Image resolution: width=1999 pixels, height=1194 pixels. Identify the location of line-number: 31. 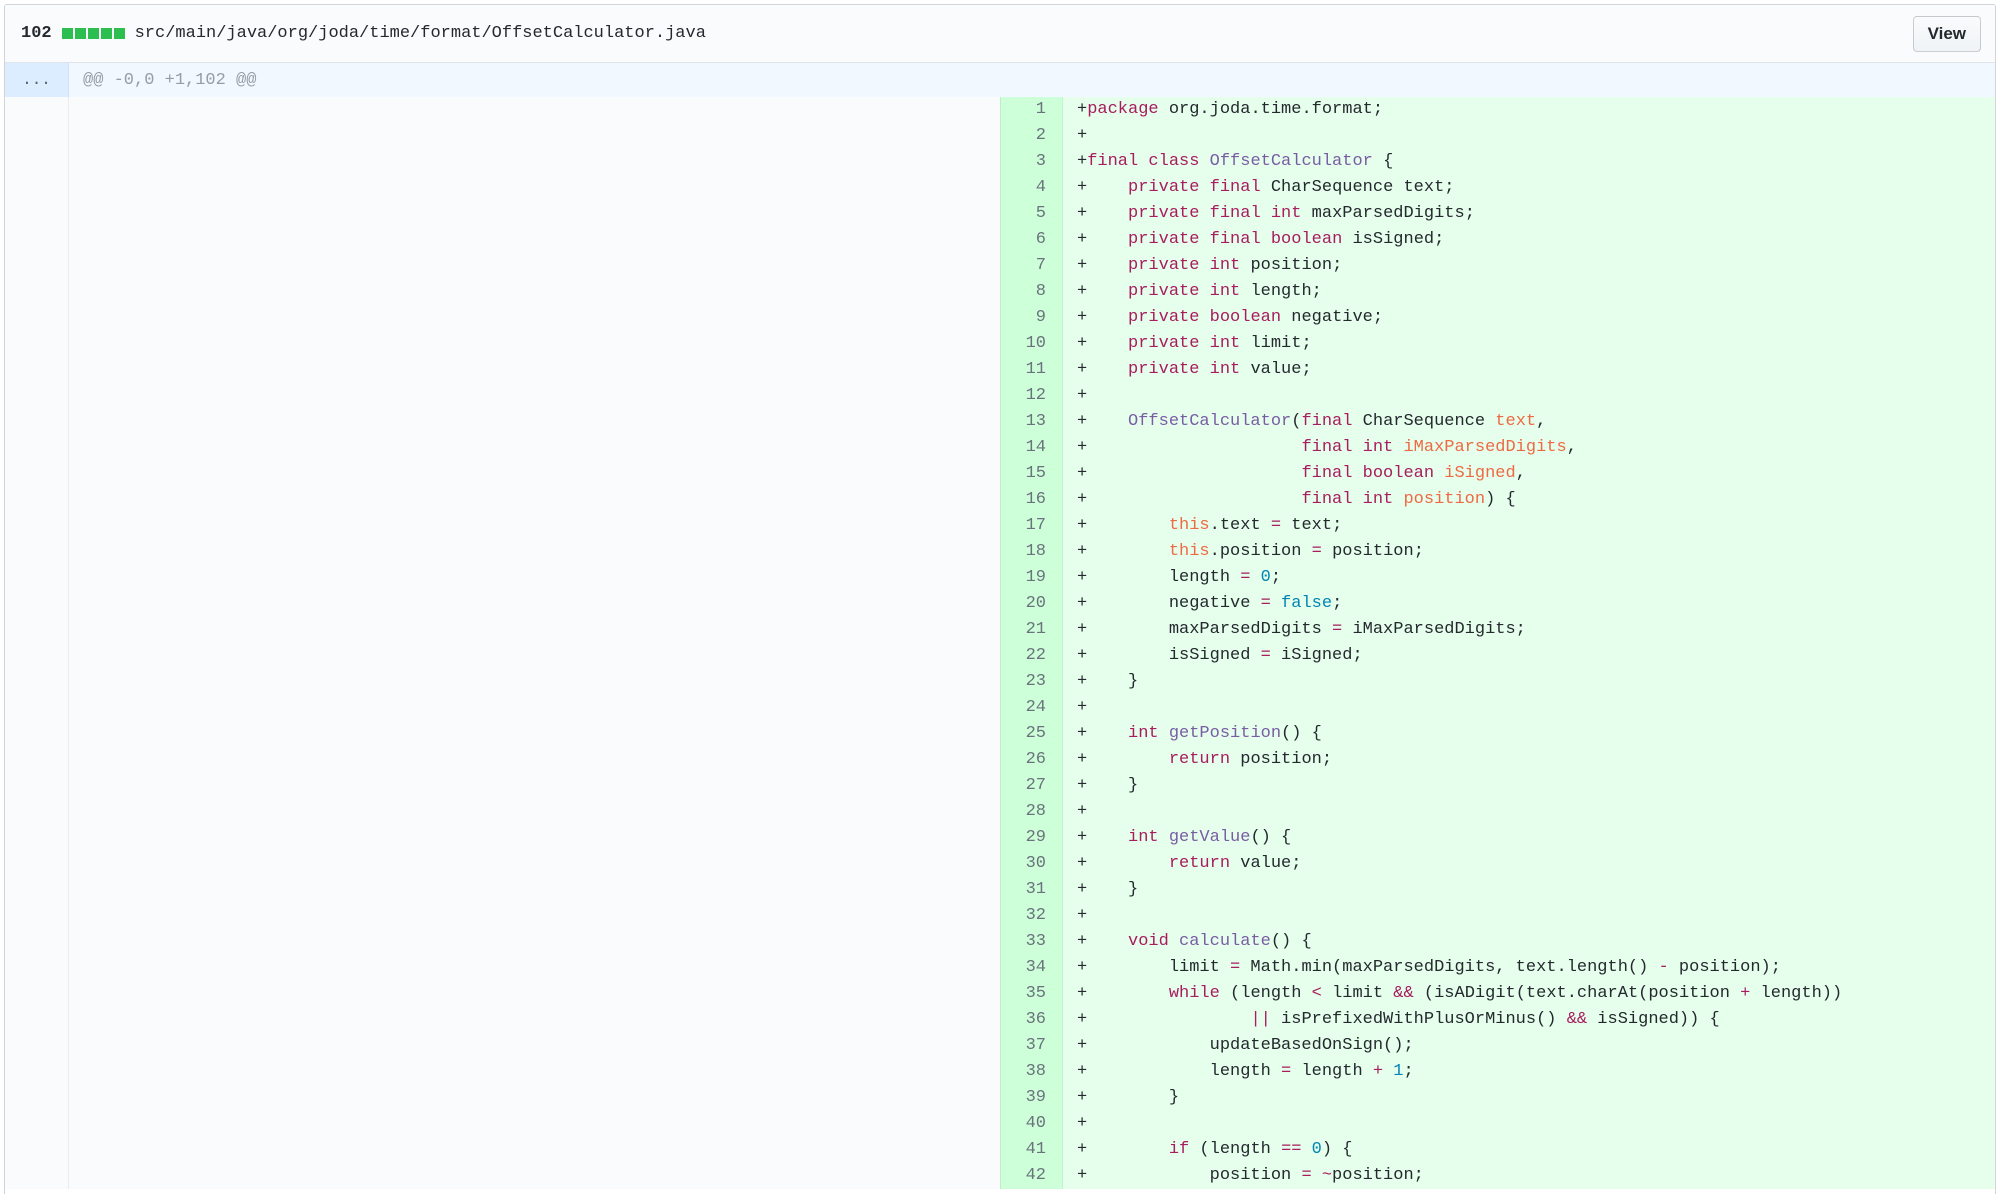
(1032, 890).